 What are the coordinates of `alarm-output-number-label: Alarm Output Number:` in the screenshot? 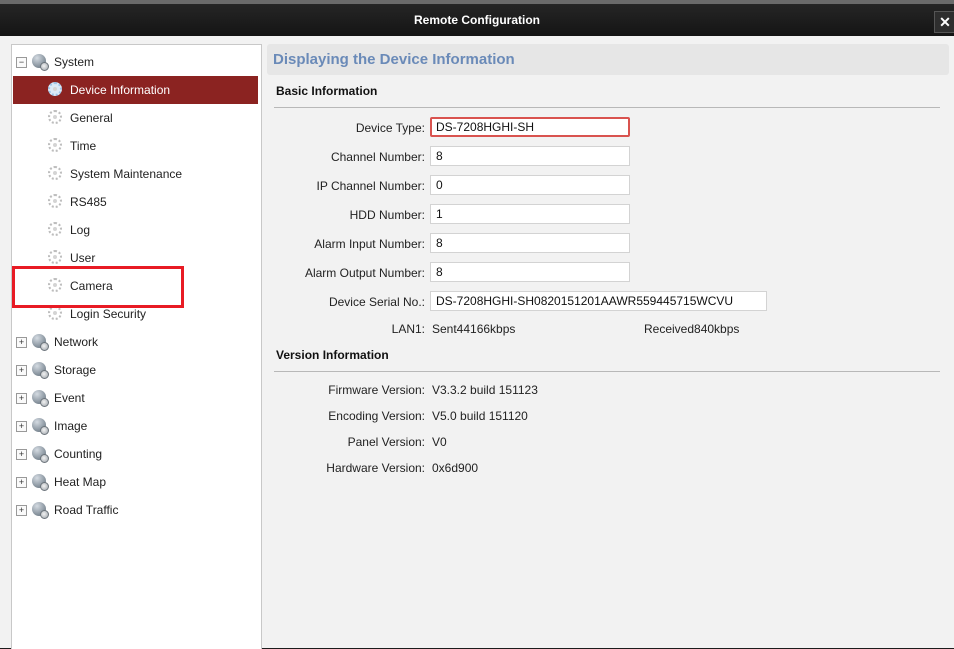 It's located at (364, 273).